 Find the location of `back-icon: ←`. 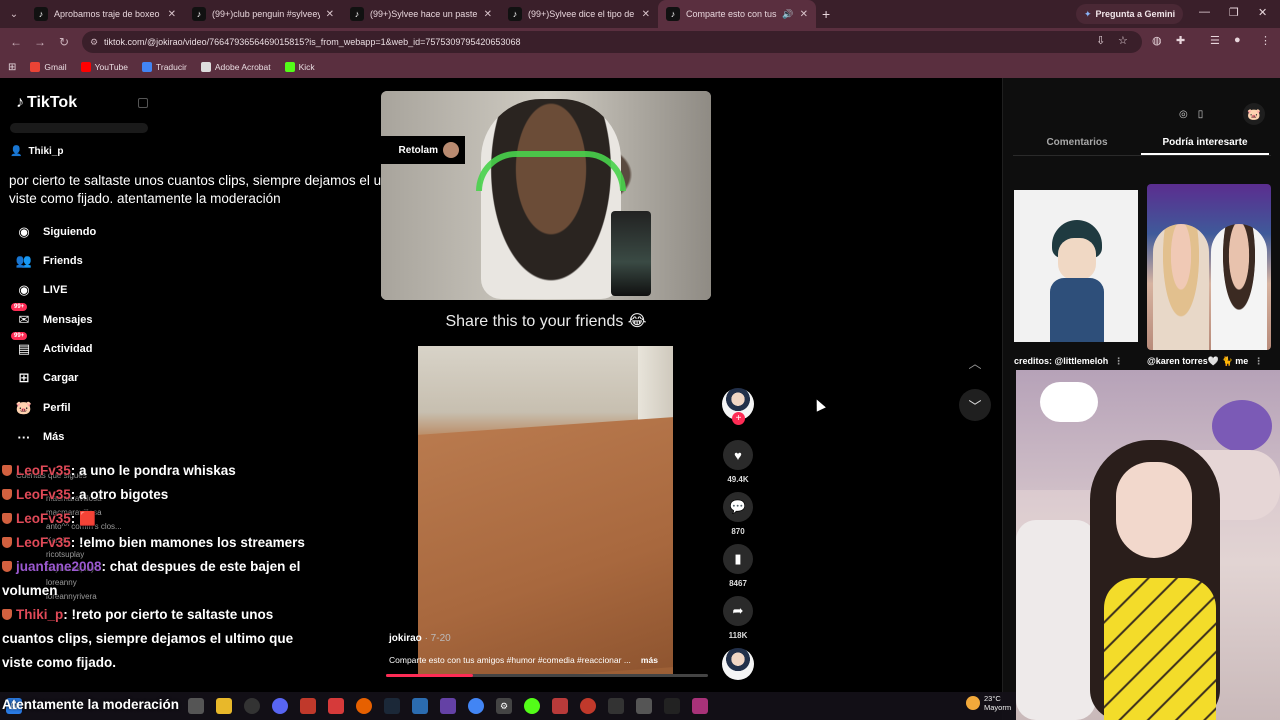

back-icon: ← is located at coordinates (16, 42).